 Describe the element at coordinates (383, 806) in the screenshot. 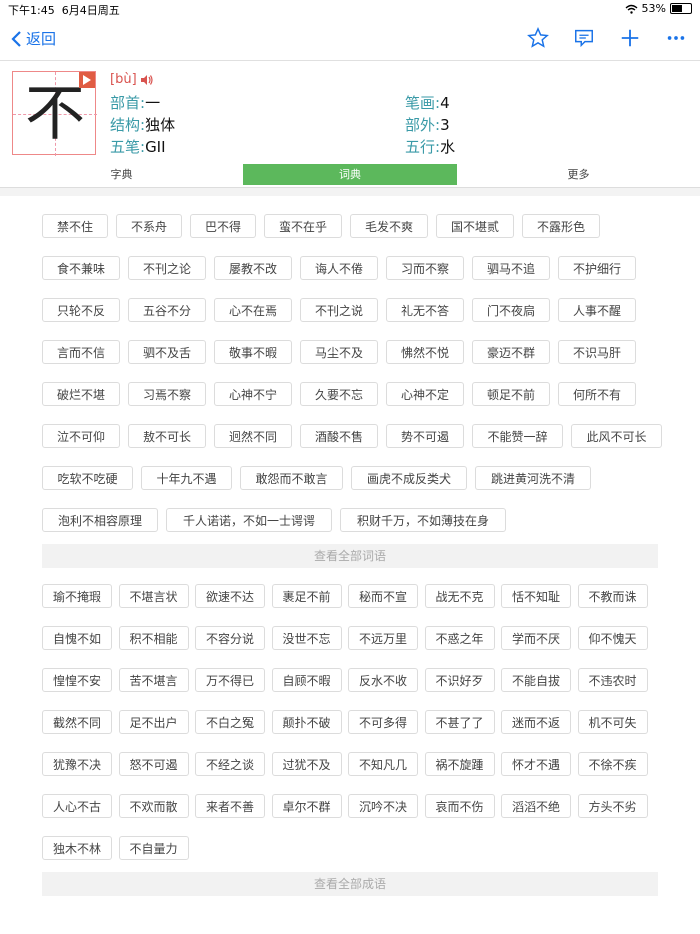

I see `idiom-chip: 沉吟不决` at that location.